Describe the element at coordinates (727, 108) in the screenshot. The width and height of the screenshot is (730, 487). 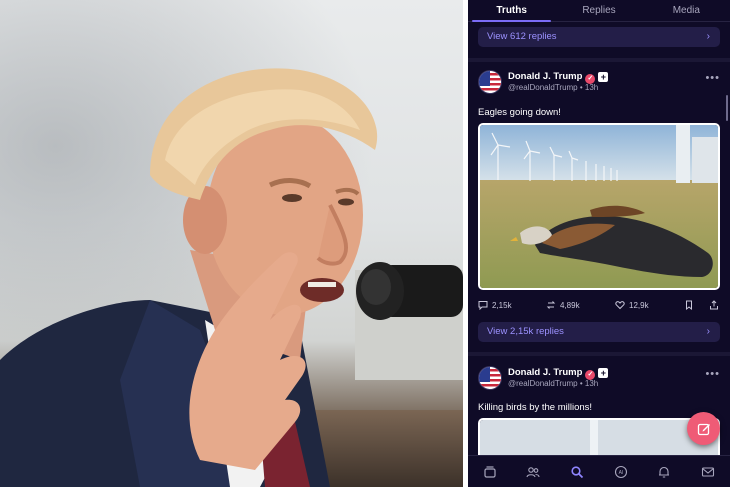
I see `scrollbar-thumb` at that location.